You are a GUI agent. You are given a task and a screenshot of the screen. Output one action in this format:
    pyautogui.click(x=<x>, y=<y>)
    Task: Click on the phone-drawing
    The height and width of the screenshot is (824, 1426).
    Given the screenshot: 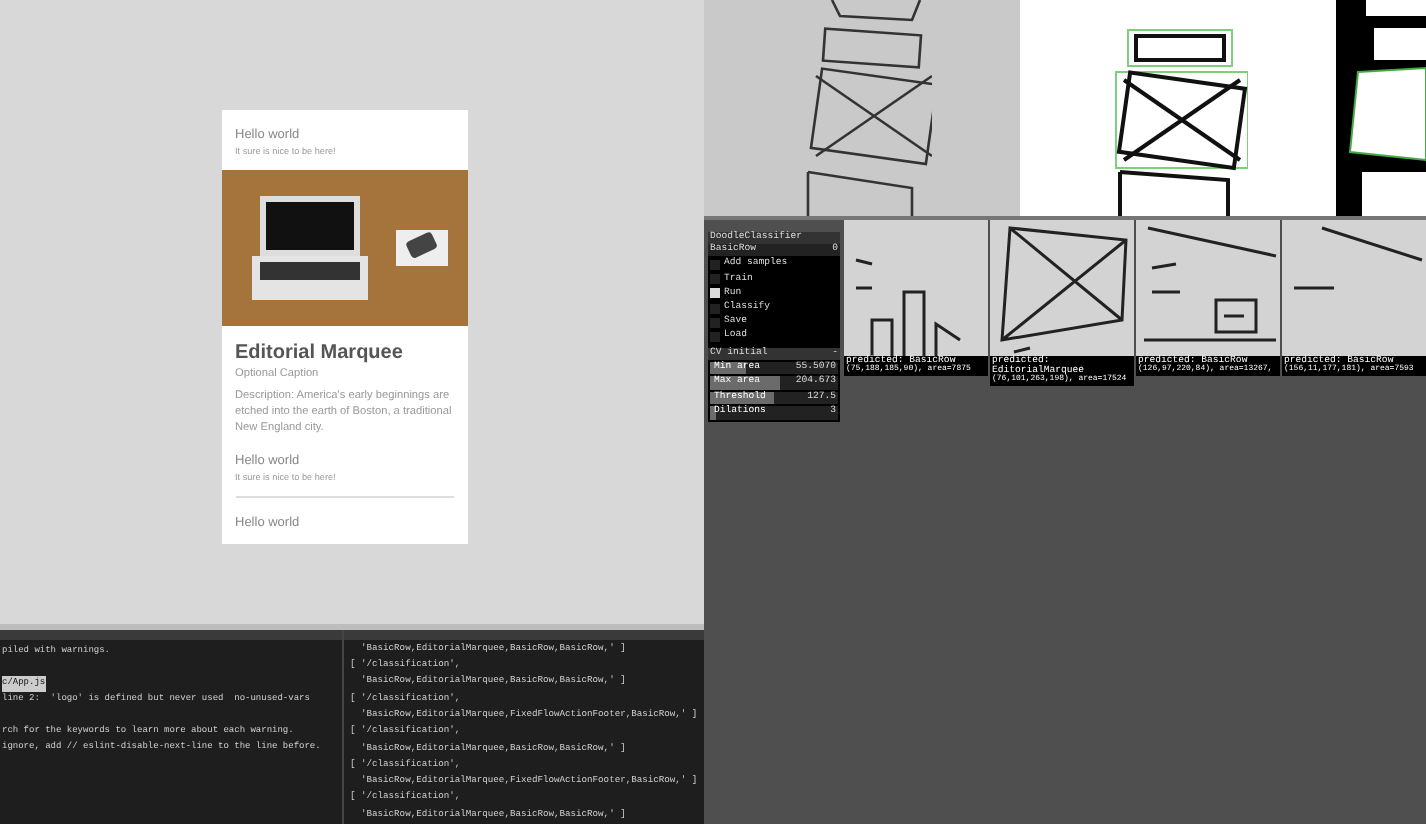 What is the action you would take?
    pyautogui.click(x=422, y=248)
    